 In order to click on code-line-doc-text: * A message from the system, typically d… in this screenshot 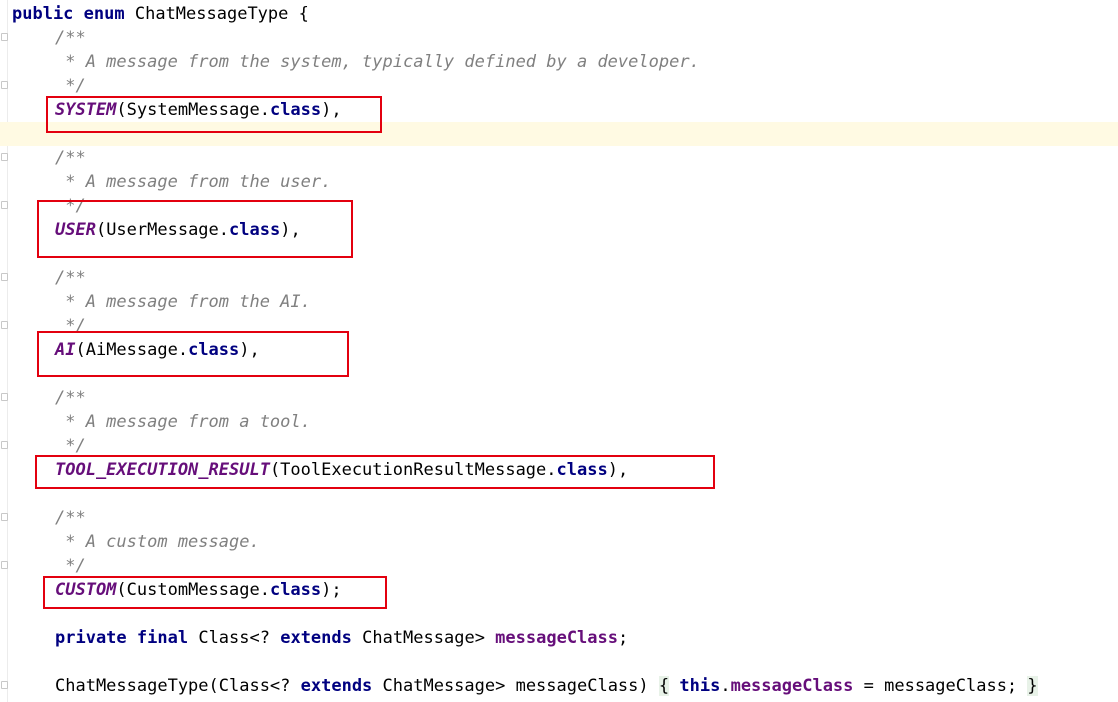, I will do `click(559, 62)`.